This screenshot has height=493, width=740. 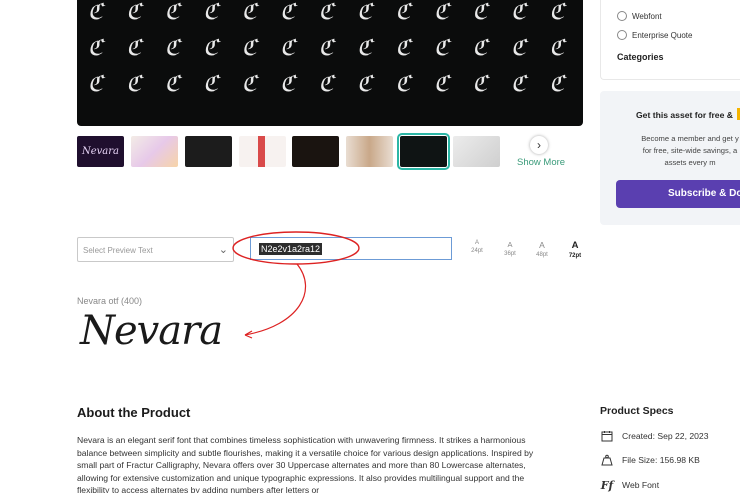 I want to click on categories-heading: Categories, so click(x=640, y=57).